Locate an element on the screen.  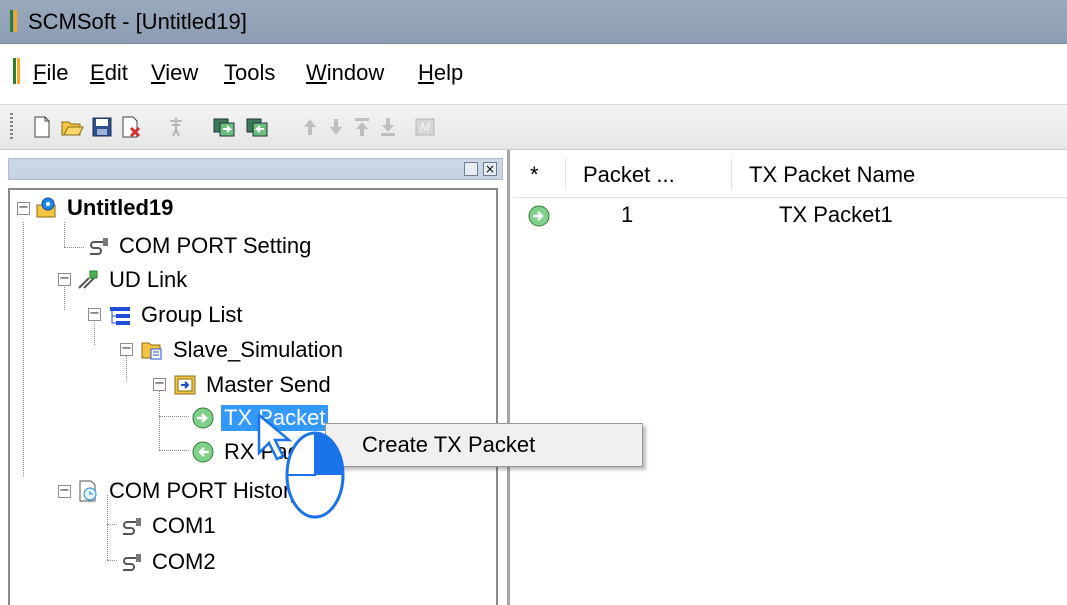
tree-label-com-port-setting: COM PORT Setting is located at coordinates (215, 245).